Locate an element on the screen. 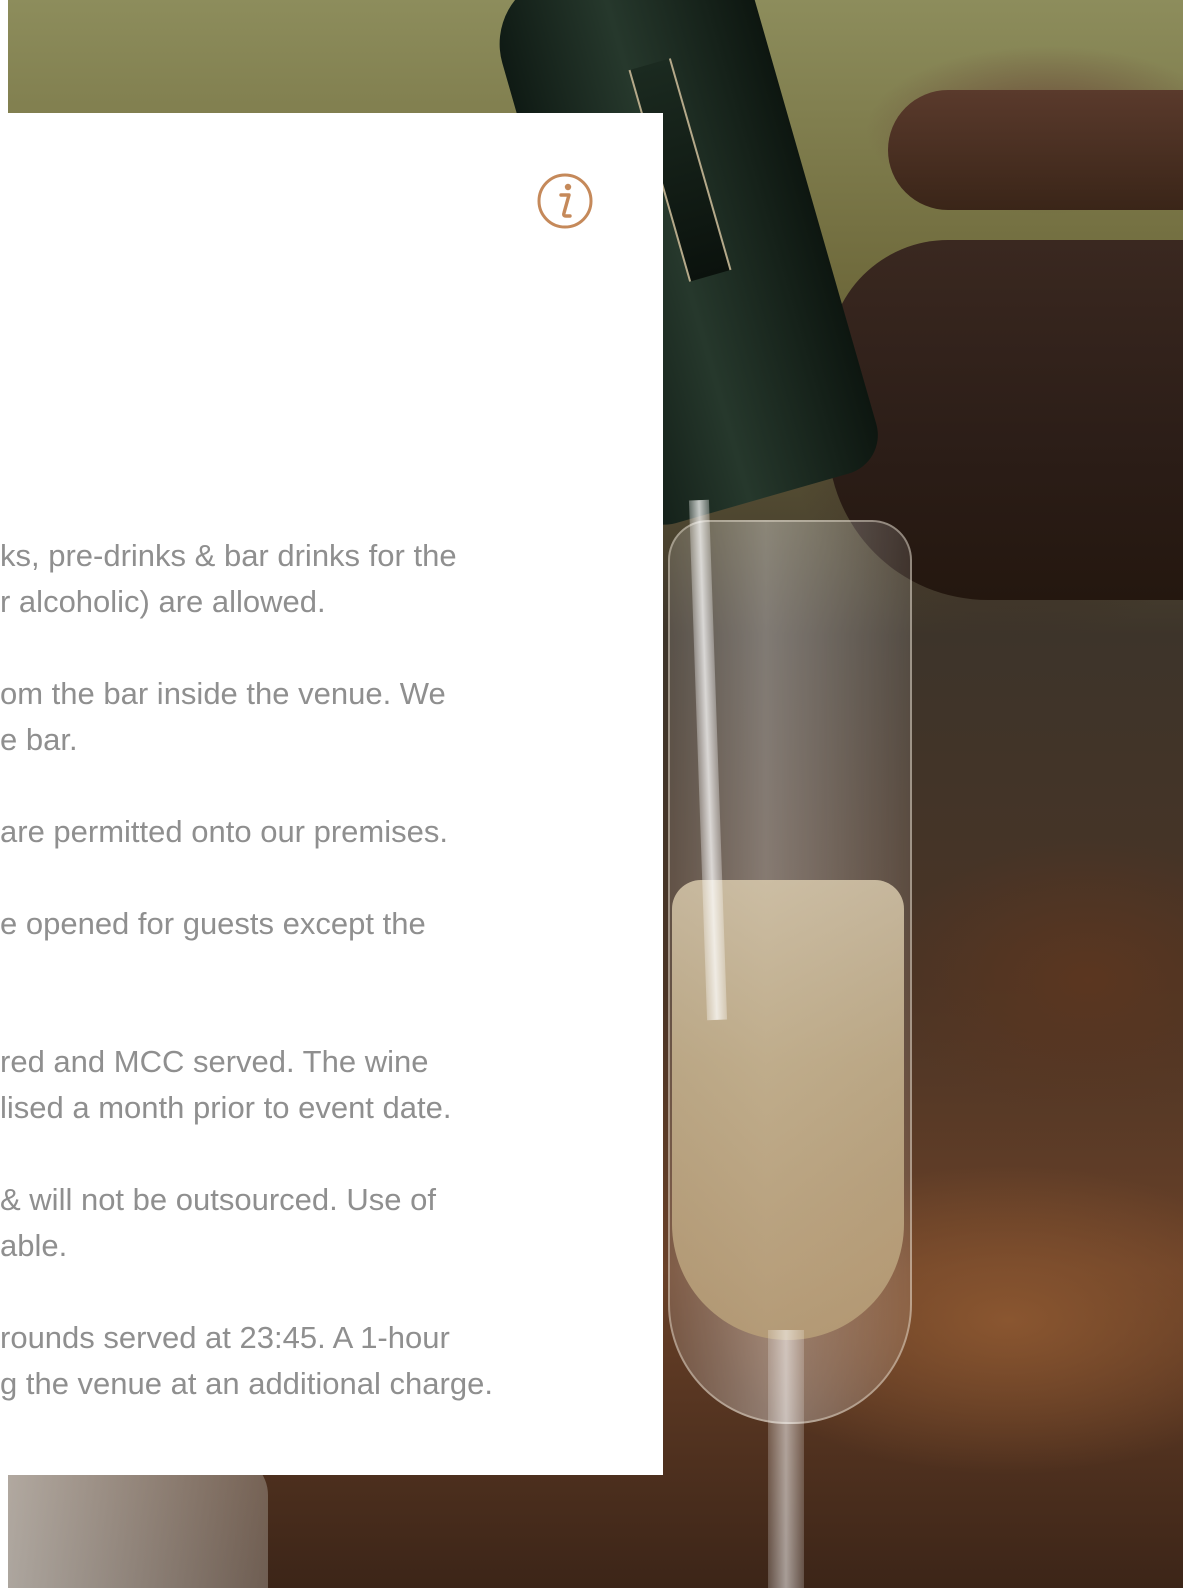 Image resolution: width=1183 pixels, height=1588 pixels. policy-line: lised a month prior to event date. is located at coordinates (226, 1107).